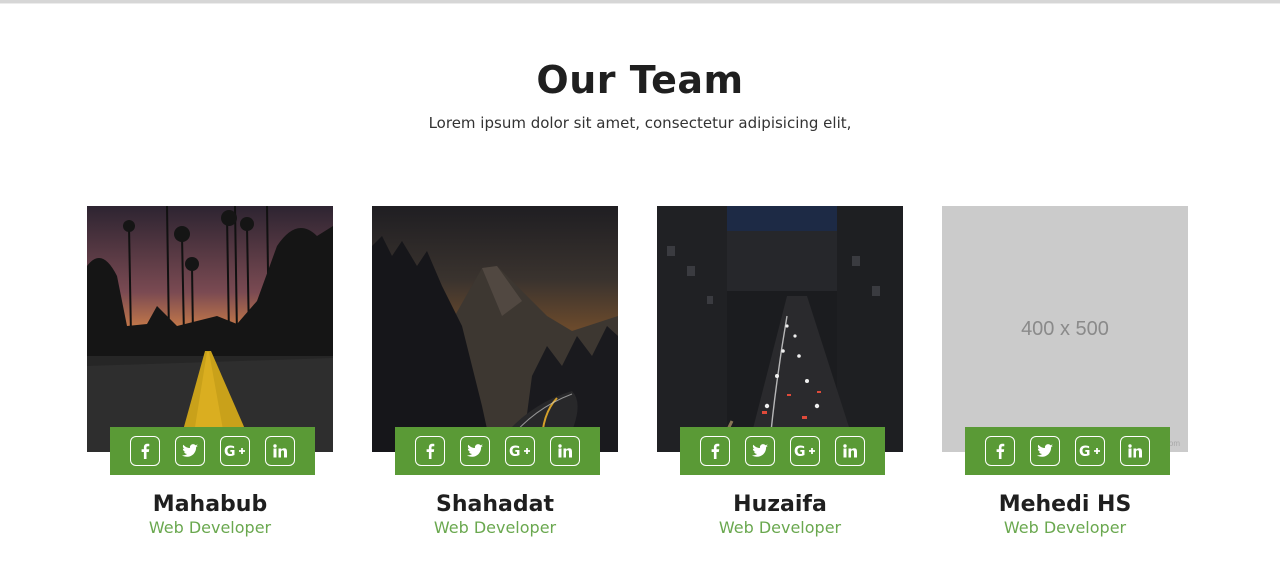 The image size is (1280, 582). What do you see at coordinates (210, 504) in the screenshot?
I see `member-name: Mahabub` at bounding box center [210, 504].